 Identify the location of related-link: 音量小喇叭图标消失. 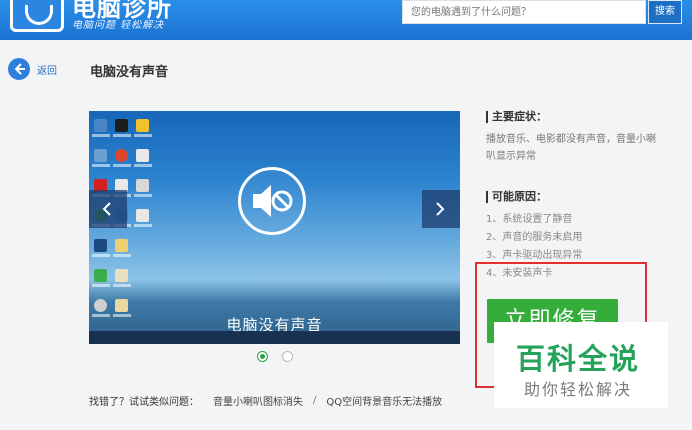
(258, 400).